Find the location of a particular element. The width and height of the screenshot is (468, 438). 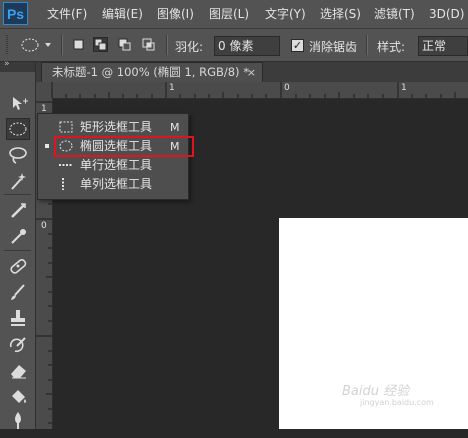

new-selection-icon is located at coordinates (78, 44).